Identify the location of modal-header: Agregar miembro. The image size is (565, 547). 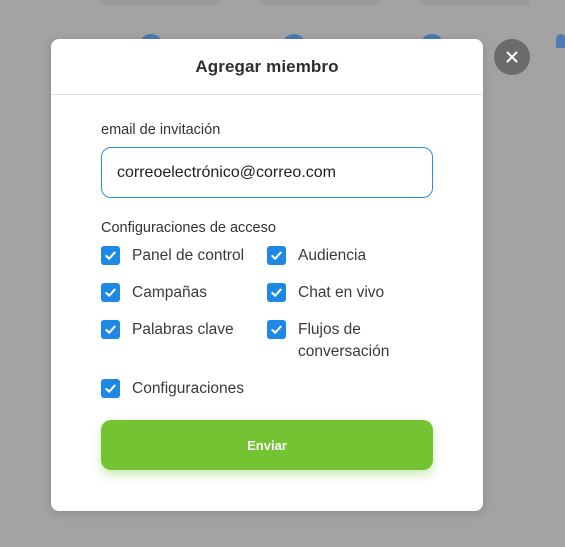
(267, 67).